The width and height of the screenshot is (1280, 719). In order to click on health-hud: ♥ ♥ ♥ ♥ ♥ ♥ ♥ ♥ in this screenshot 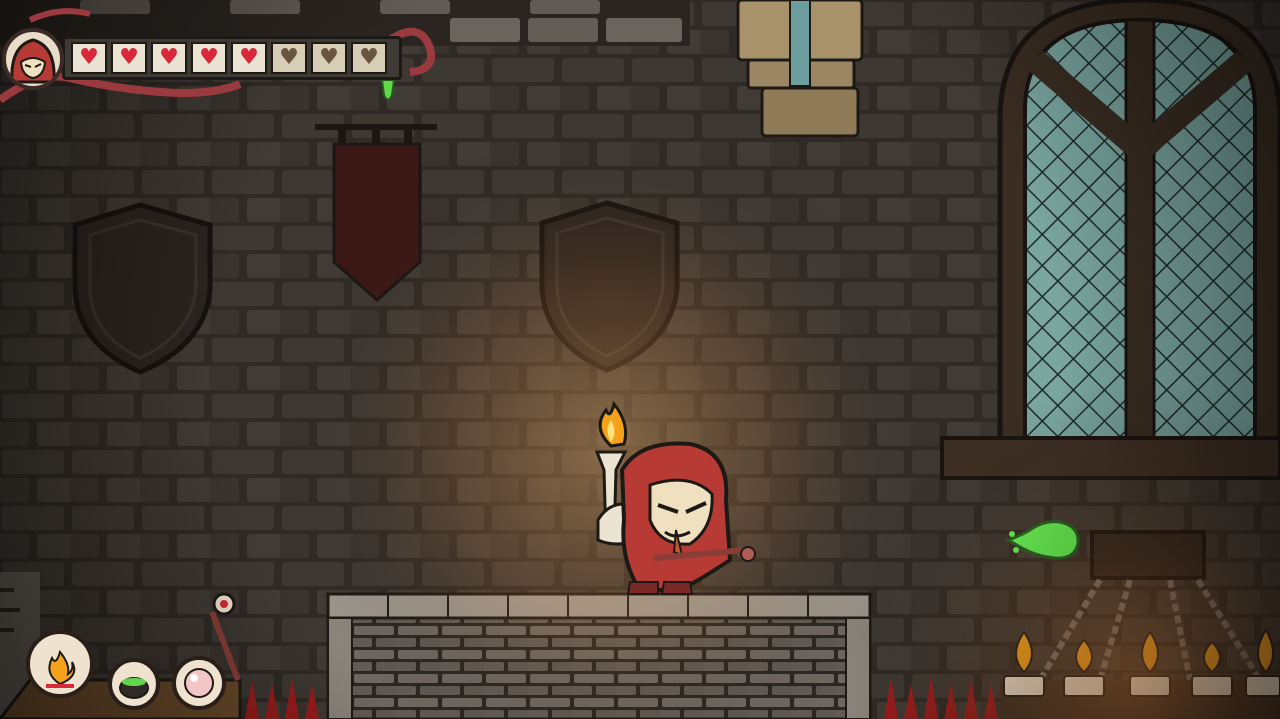, I will do `click(225, 65)`.